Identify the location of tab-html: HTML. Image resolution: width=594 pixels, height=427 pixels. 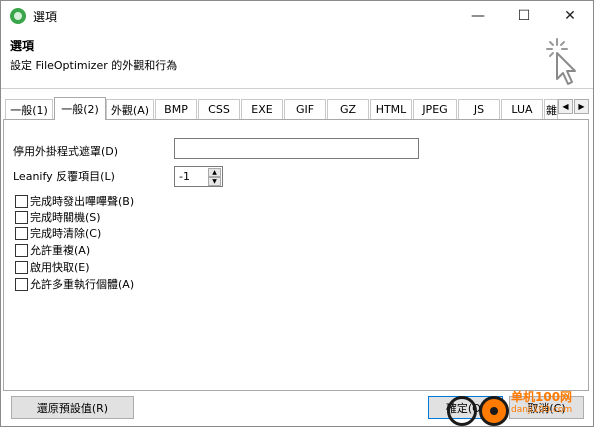
(391, 109).